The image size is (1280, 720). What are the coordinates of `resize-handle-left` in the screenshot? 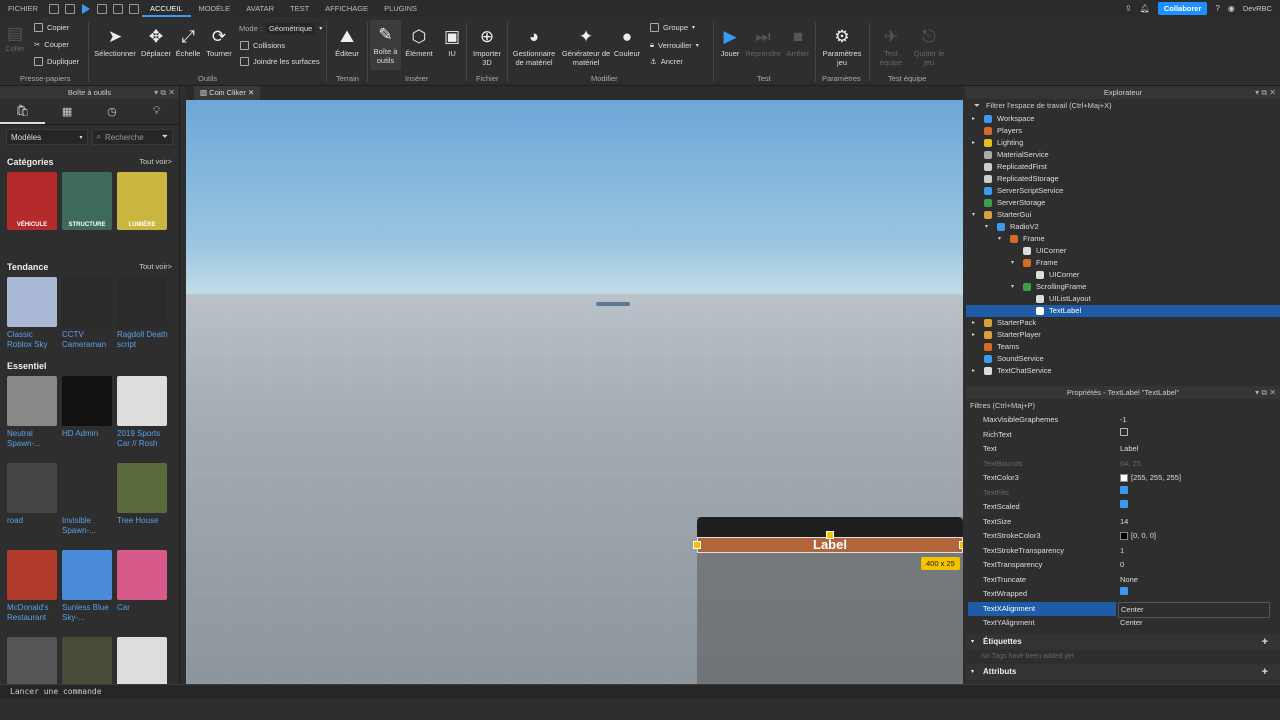 It's located at (697, 545).